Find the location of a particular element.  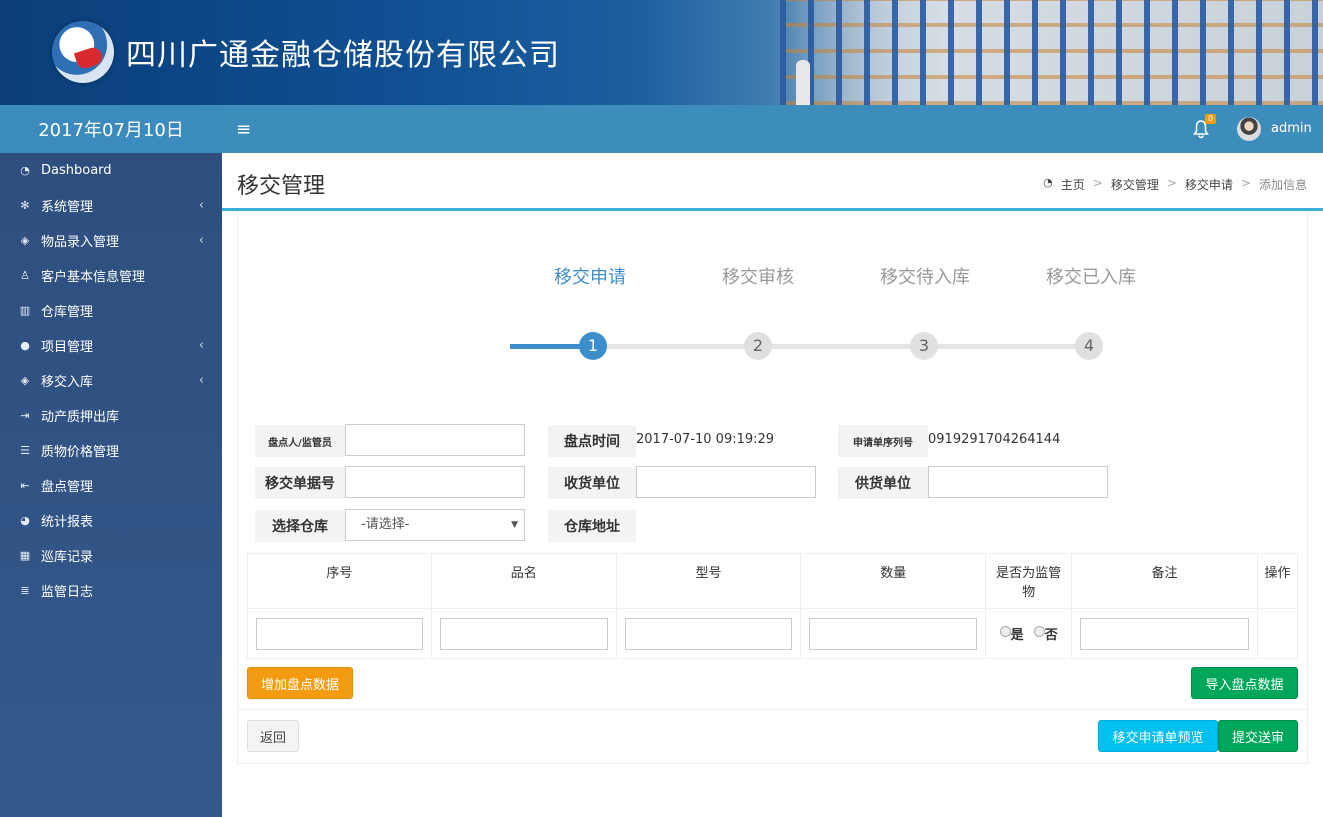

sidebar-item-label: Dashboard is located at coordinates (76, 170).